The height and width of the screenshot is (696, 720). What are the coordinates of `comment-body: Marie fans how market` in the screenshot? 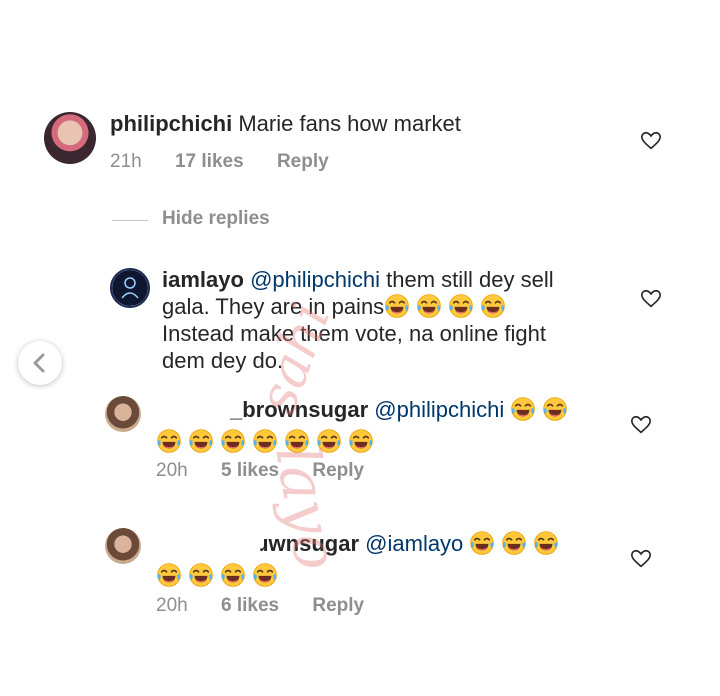 It's located at (349, 123).